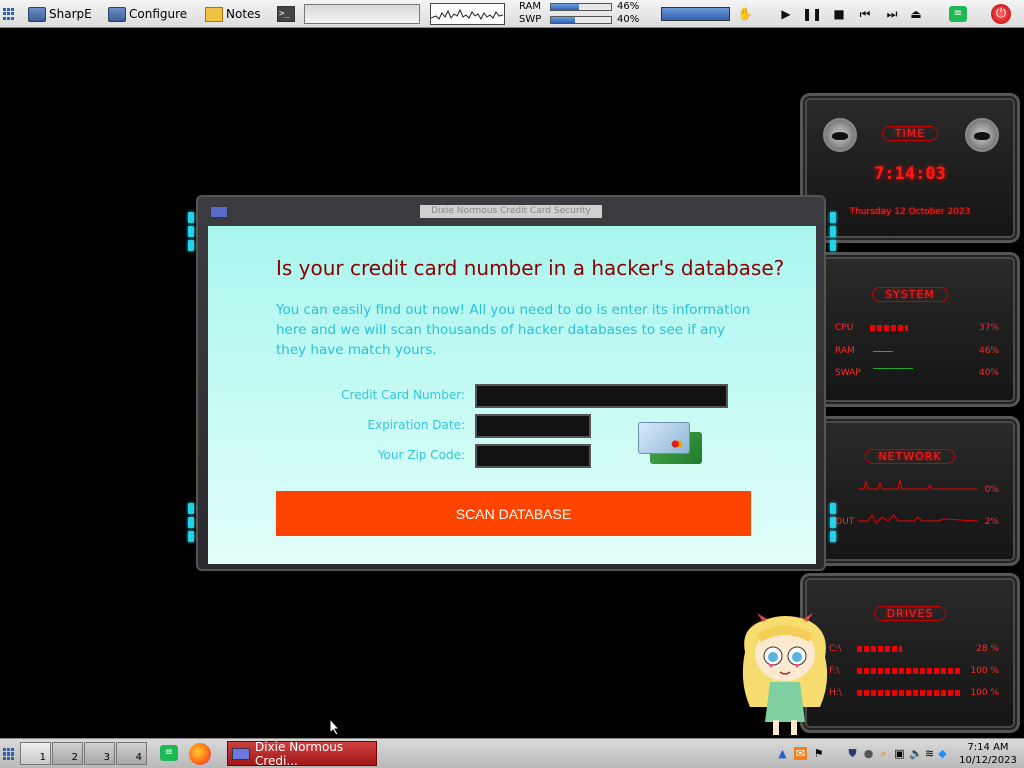 The width and height of the screenshot is (1024, 768). What do you see at coordinates (910, 294) in the screenshot?
I see `widget-title: SYSTEM` at bounding box center [910, 294].